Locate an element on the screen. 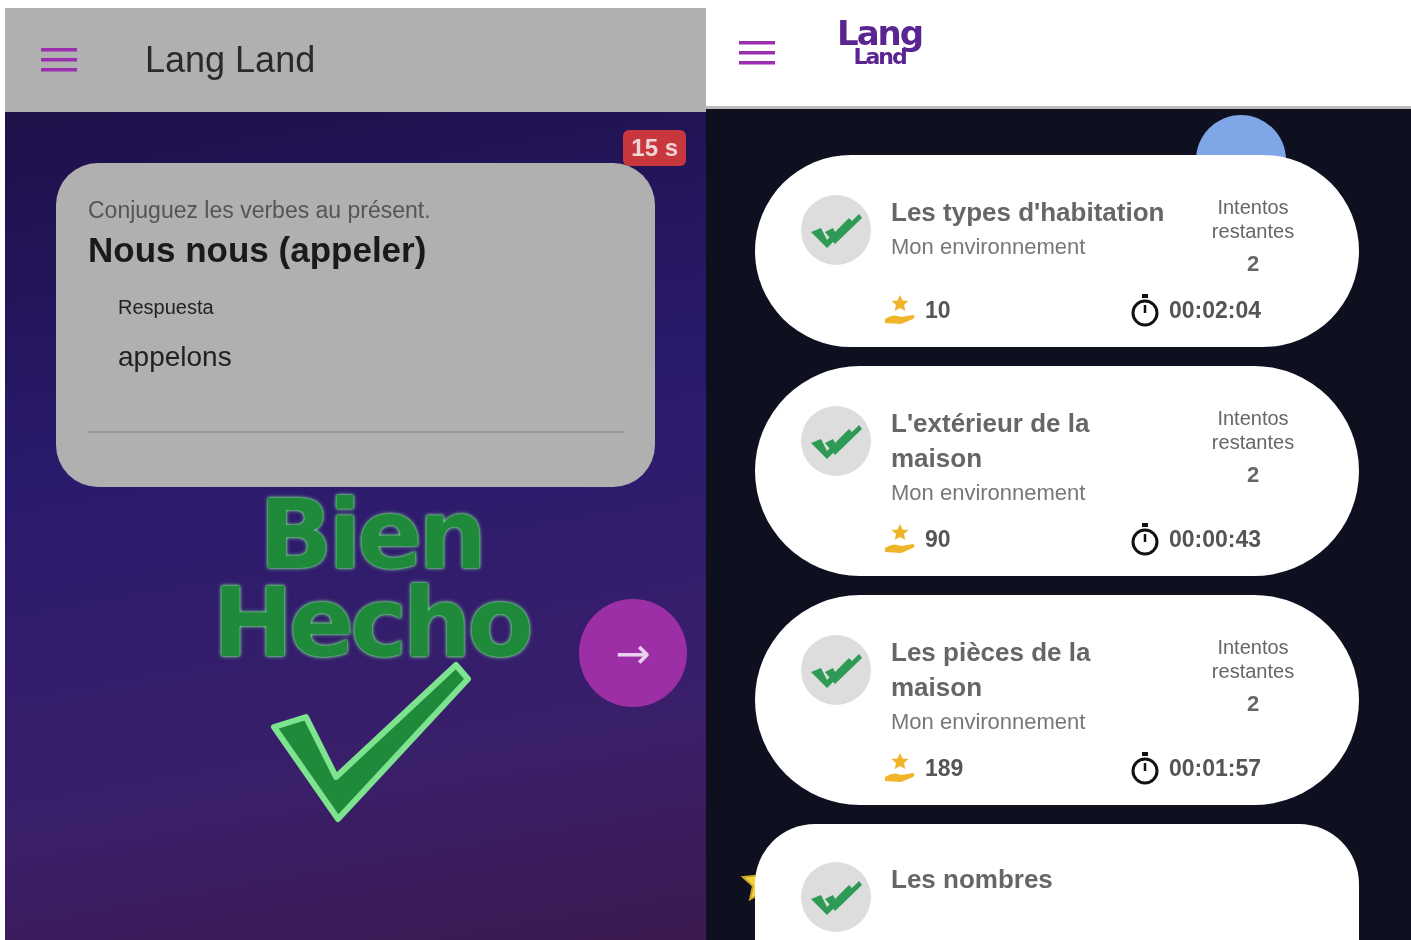 This screenshot has width=1411, height=940. feedback-text: Bien Hecho is located at coordinates (371, 579).